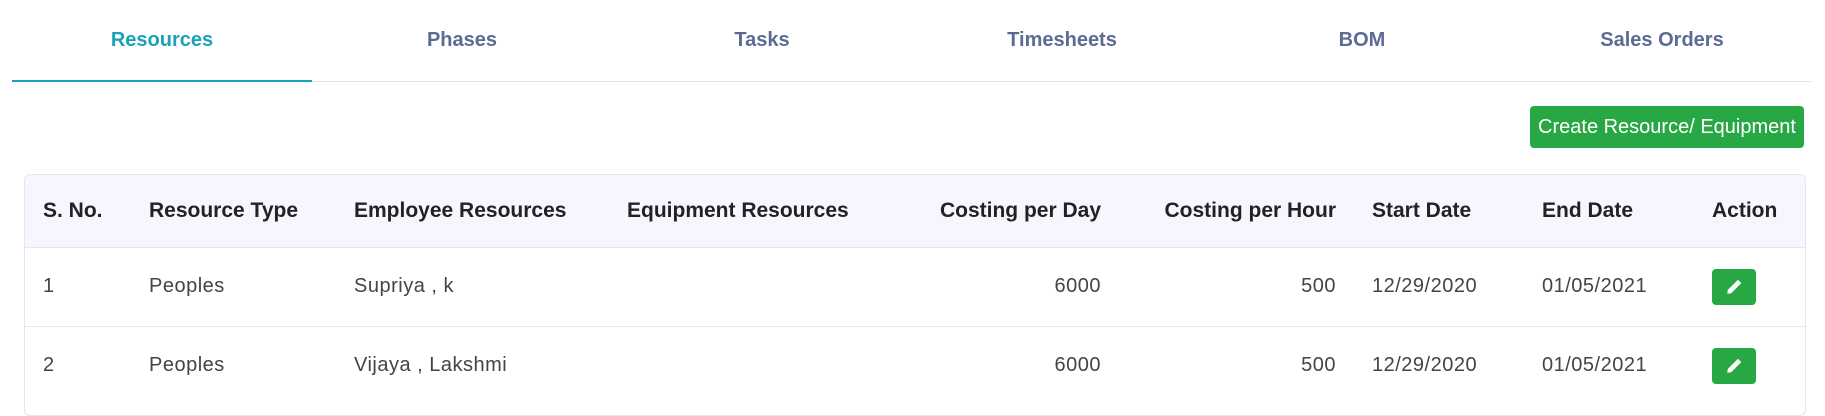 The image size is (1825, 416). What do you see at coordinates (162, 41) in the screenshot?
I see `tab-resources: Resources` at bounding box center [162, 41].